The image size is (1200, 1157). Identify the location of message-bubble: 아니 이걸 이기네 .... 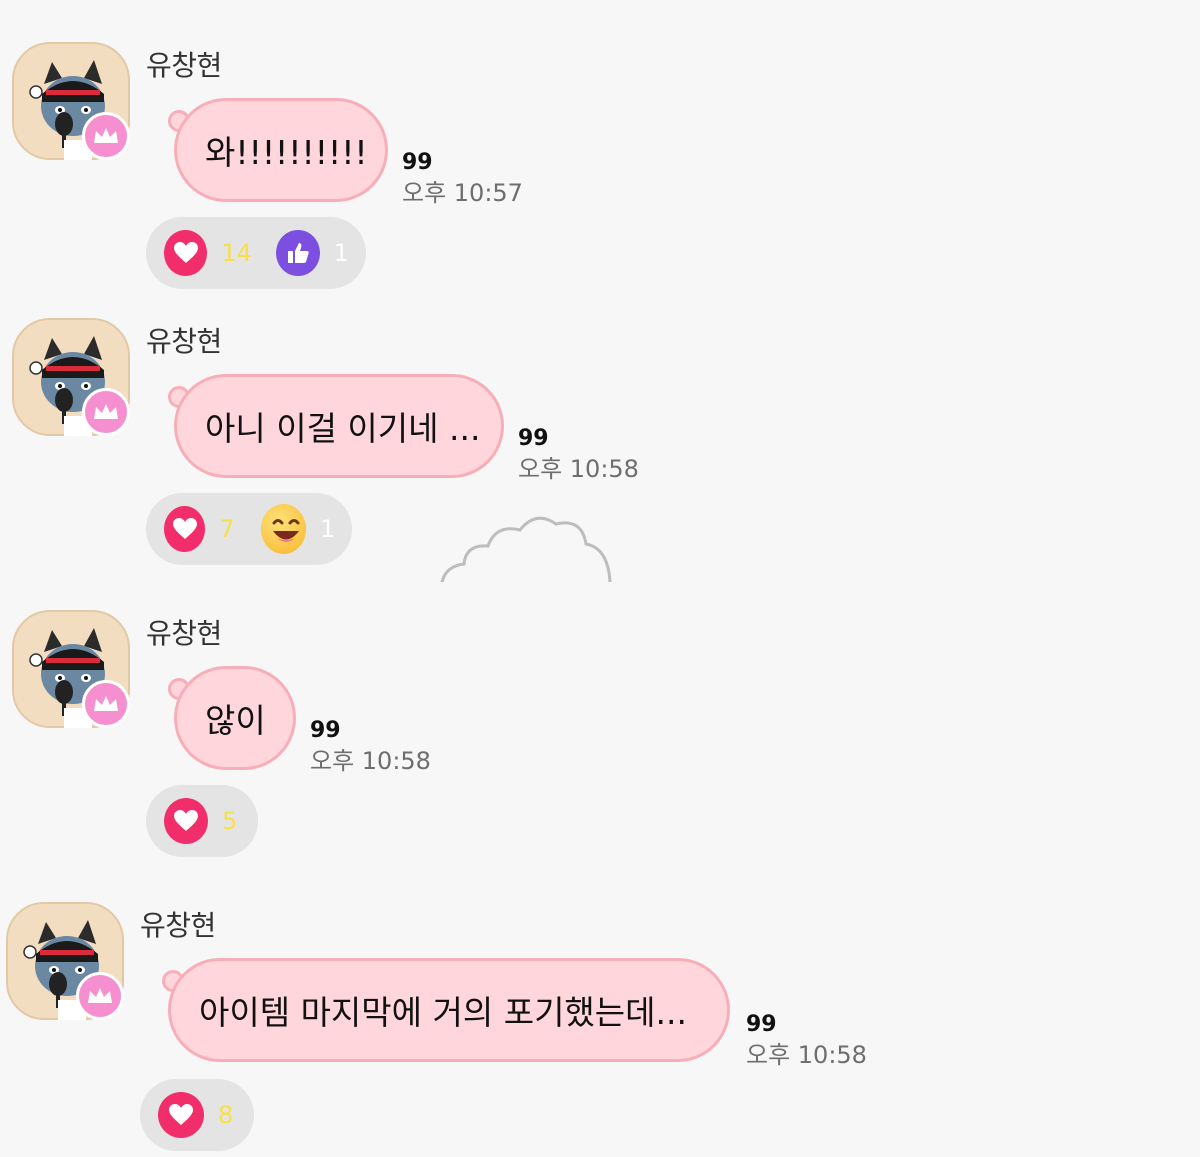
(339, 426).